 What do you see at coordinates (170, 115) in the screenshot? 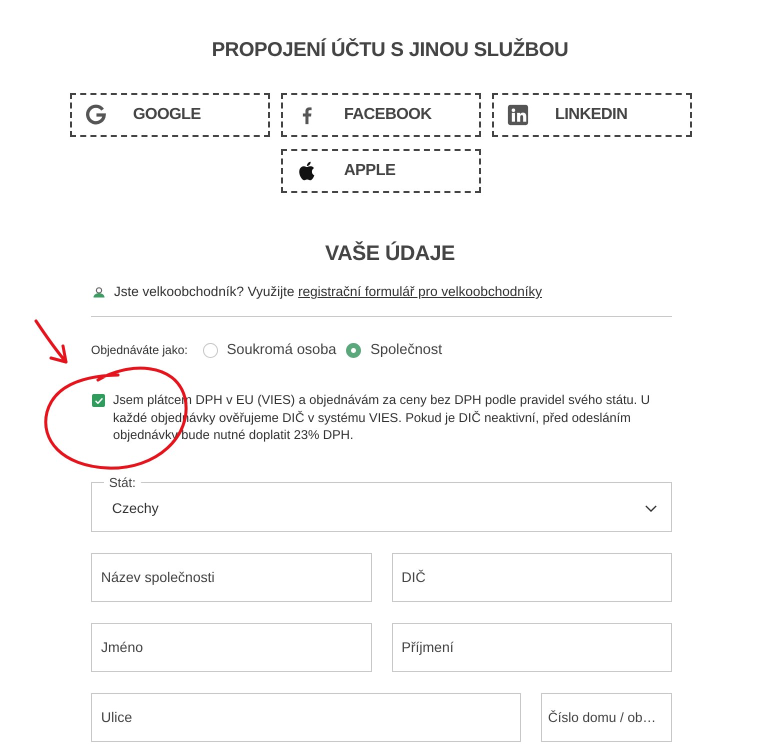
I see `social-login-button: GOOGLE` at bounding box center [170, 115].